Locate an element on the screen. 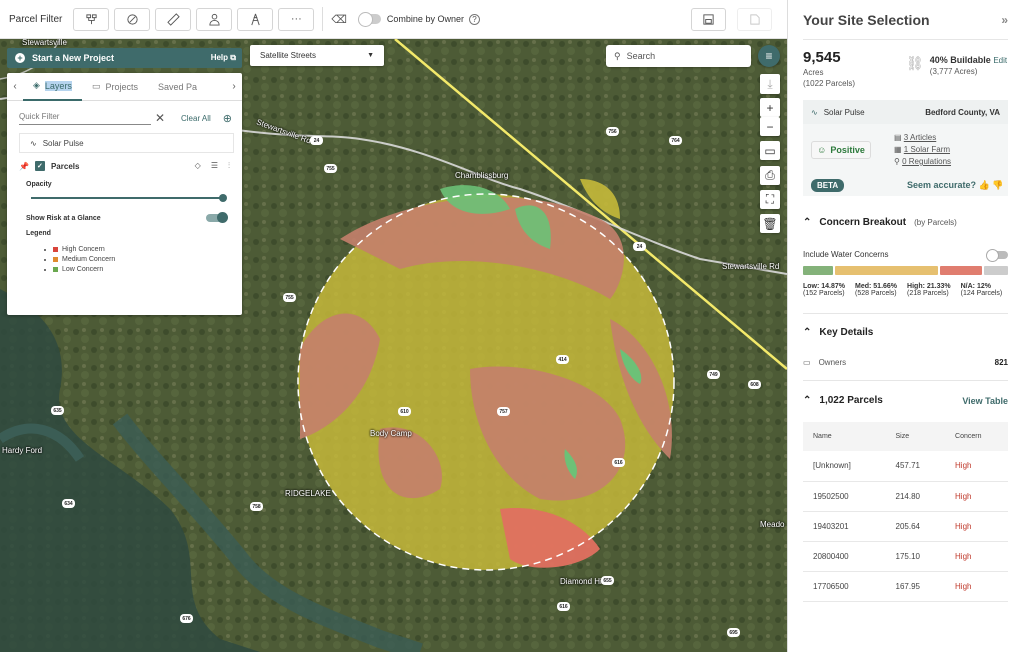 The width and height of the screenshot is (1020, 652). save-button is located at coordinates (708, 19).